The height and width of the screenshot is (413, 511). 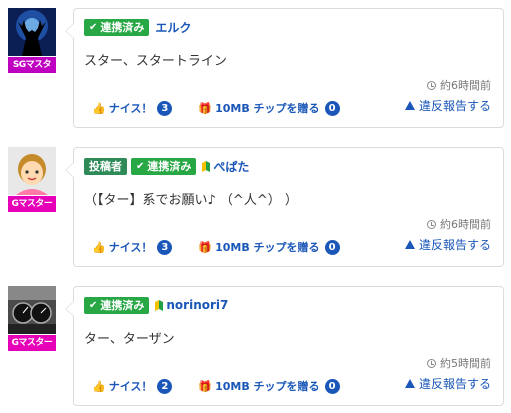 I want to click on comment-text: スター、スタートライン, so click(x=155, y=61).